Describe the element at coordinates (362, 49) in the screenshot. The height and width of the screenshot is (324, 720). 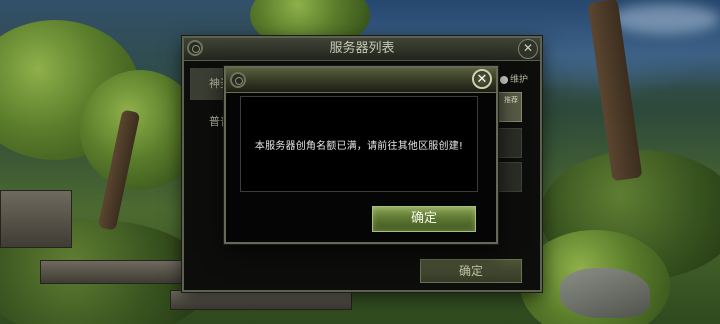
I see `server-list-title: 服务器列表` at that location.